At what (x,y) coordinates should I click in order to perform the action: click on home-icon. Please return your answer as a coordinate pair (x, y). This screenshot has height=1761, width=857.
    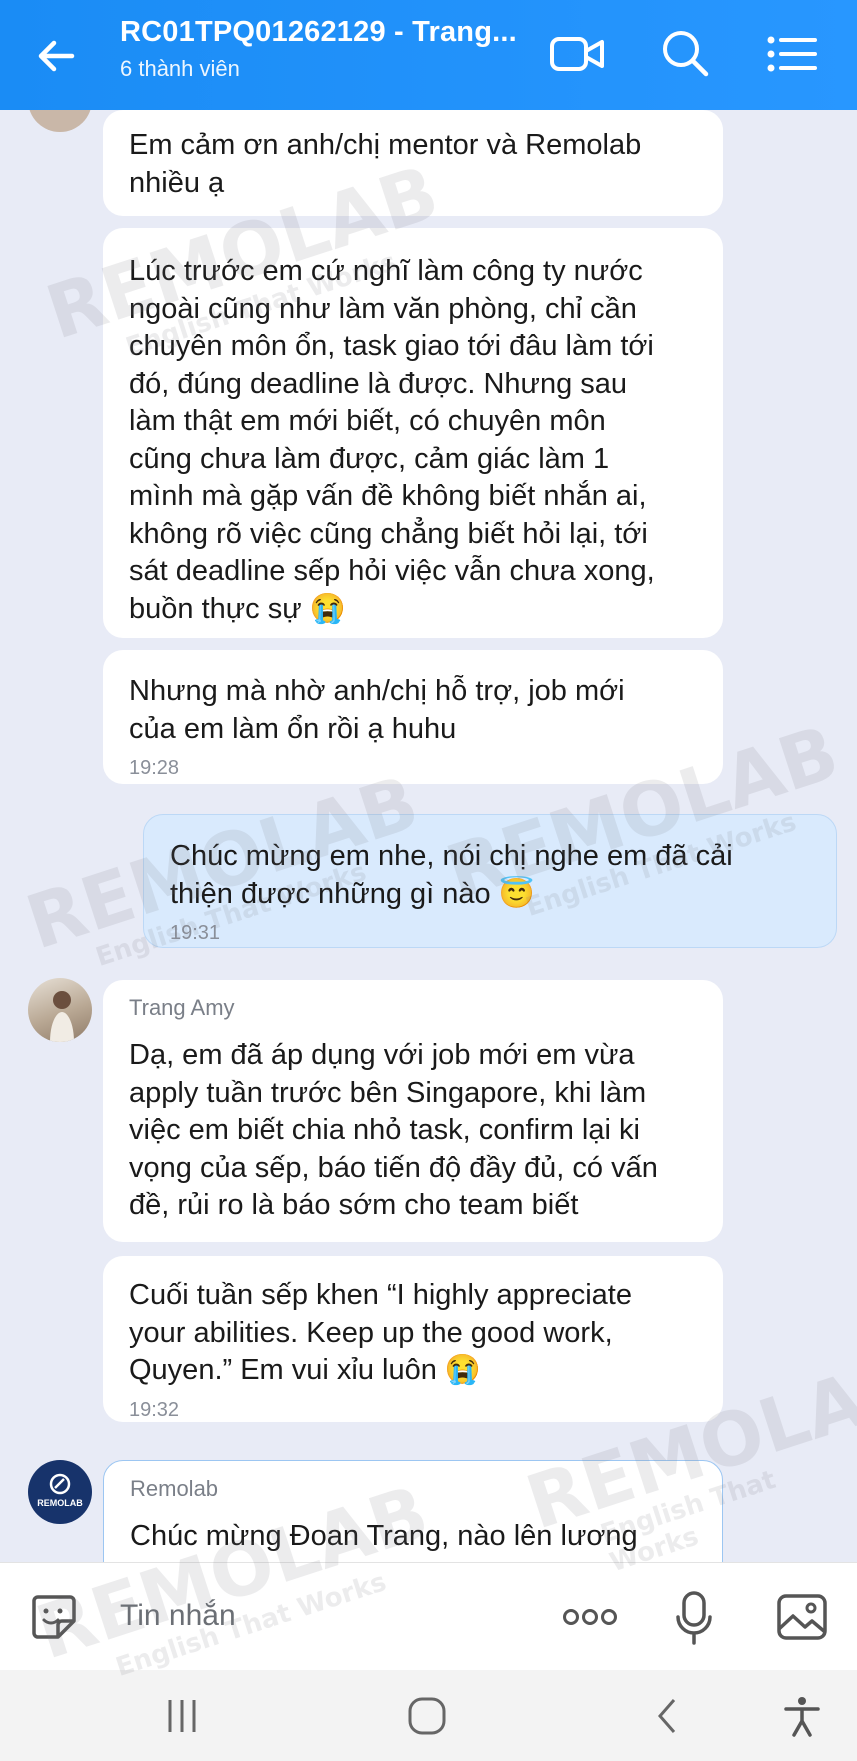
    Looking at the image, I should click on (427, 1716).